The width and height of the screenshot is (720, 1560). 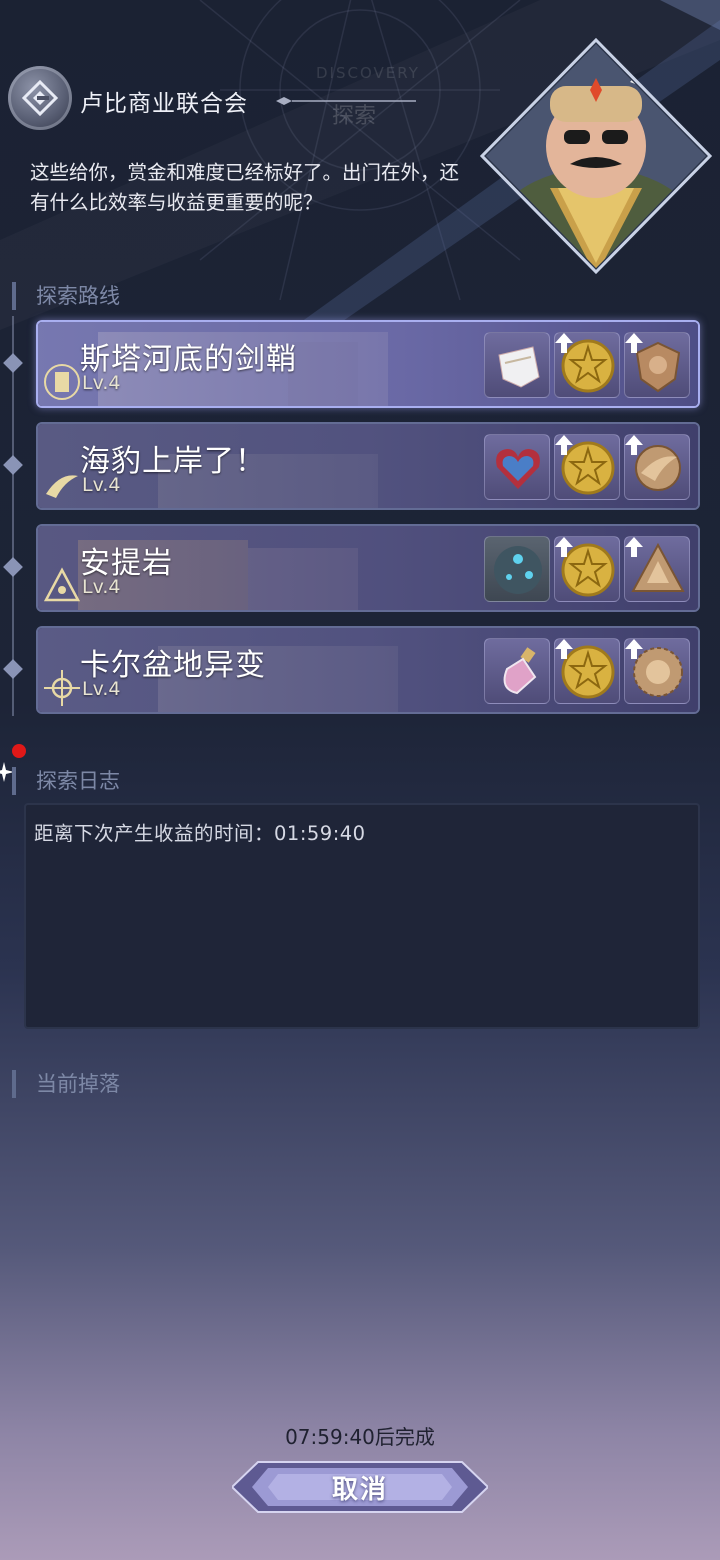 I want to click on faction-emblem-icon, so click(x=40, y=98).